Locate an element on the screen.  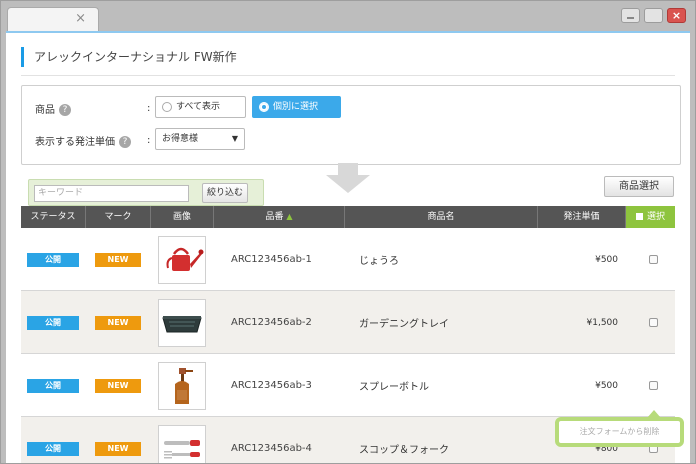
garden-tray-icon is located at coordinates (182, 323).